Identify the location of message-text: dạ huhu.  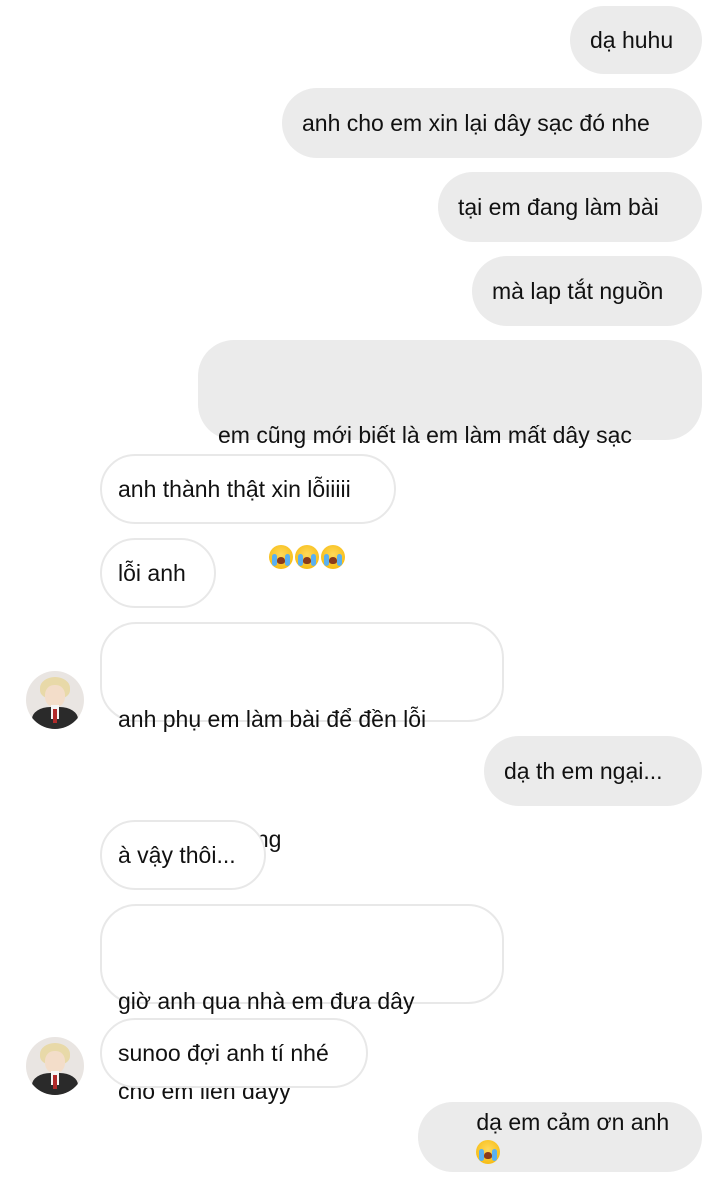
(632, 40).